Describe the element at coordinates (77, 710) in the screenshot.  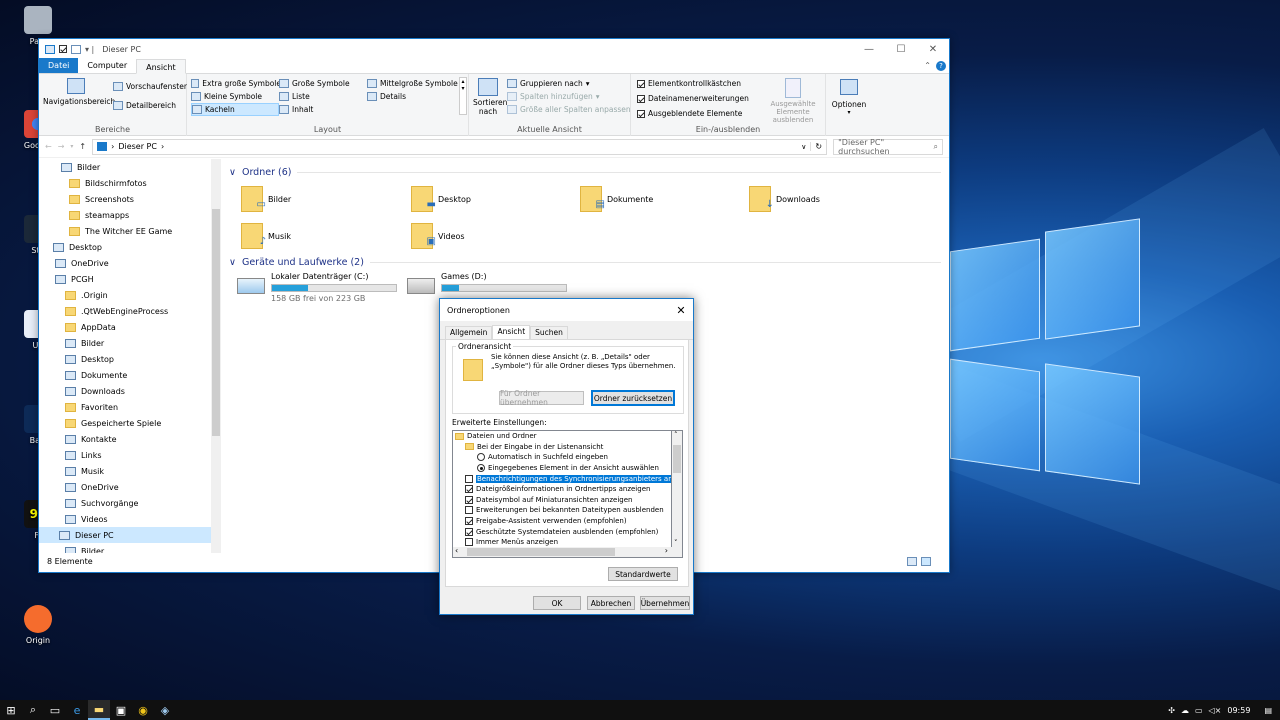
I see `edge-button: e` at that location.